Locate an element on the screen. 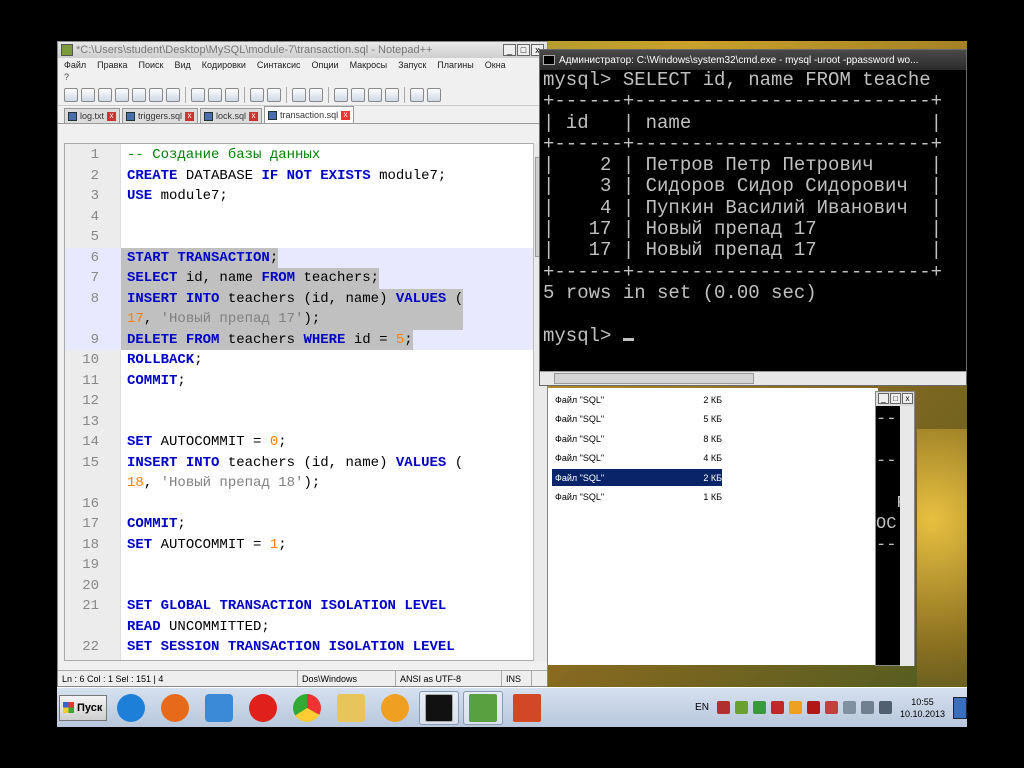  taskbar-ie is located at coordinates (131, 708).